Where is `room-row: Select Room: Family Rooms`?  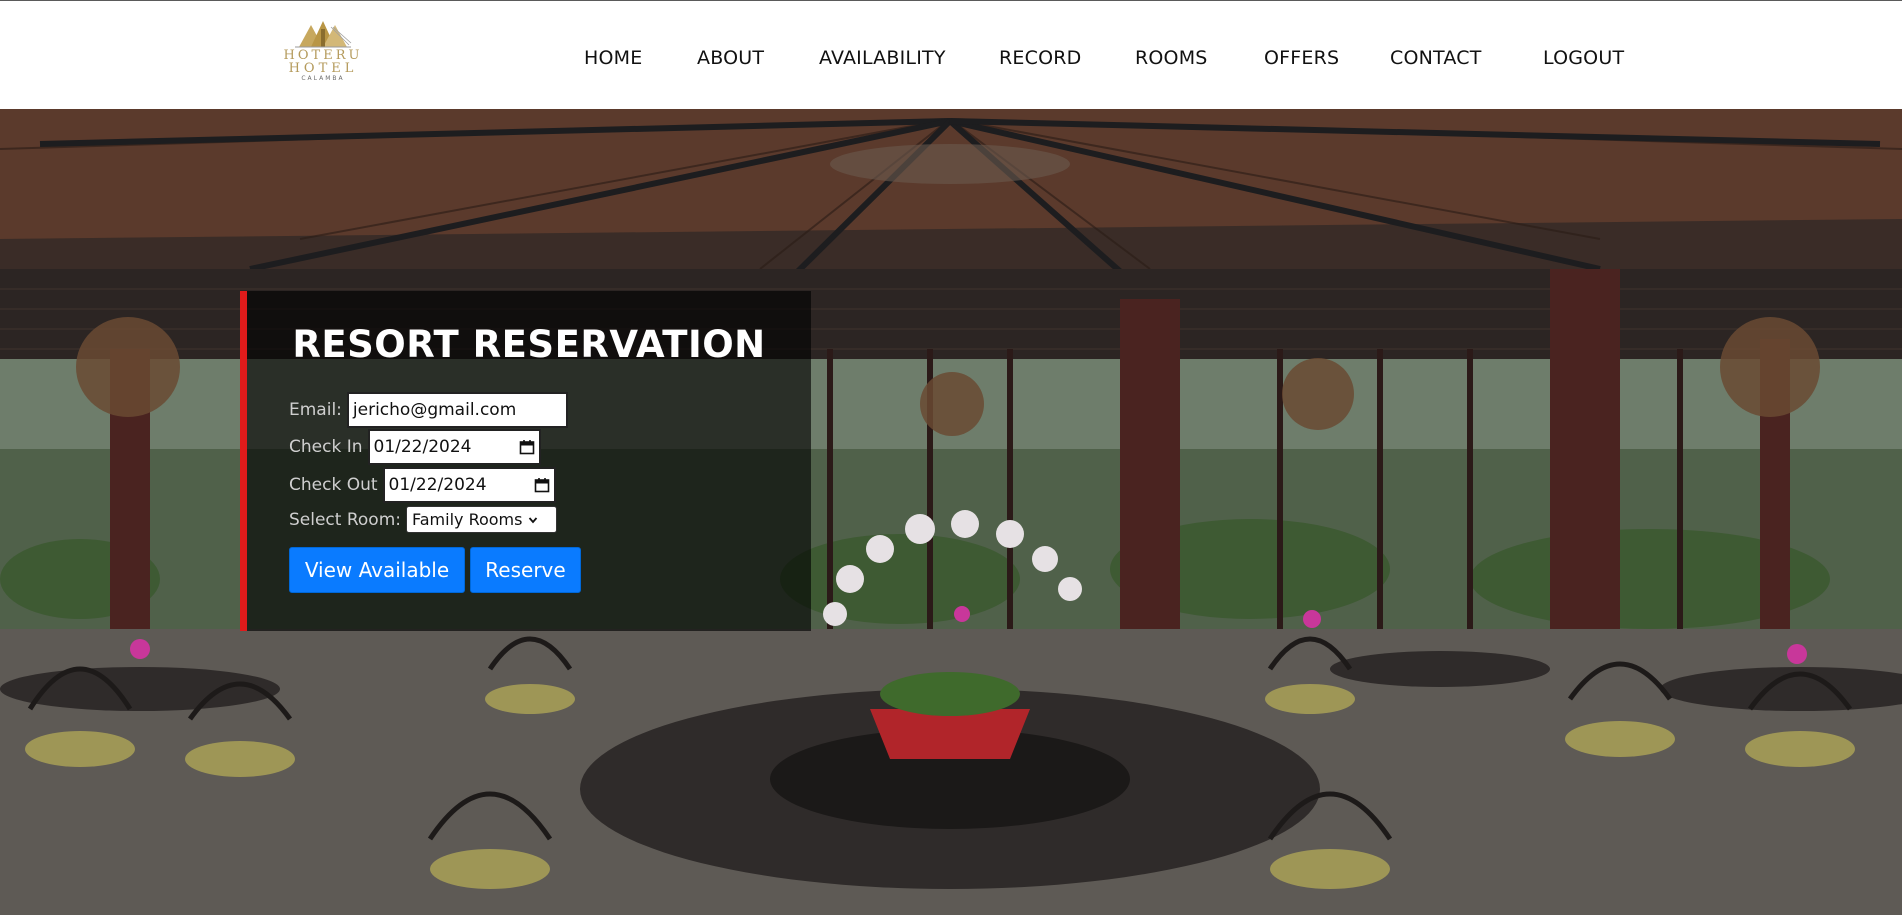 room-row: Select Room: Family Rooms is located at coordinates (423, 519).